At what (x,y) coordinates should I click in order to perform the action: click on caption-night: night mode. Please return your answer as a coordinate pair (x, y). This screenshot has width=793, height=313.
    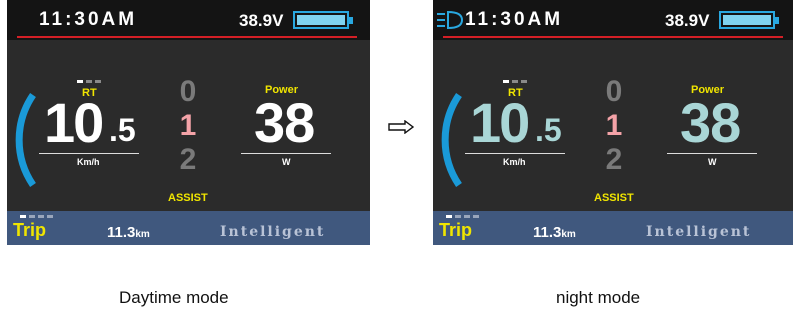
    Looking at the image, I should click on (598, 297).